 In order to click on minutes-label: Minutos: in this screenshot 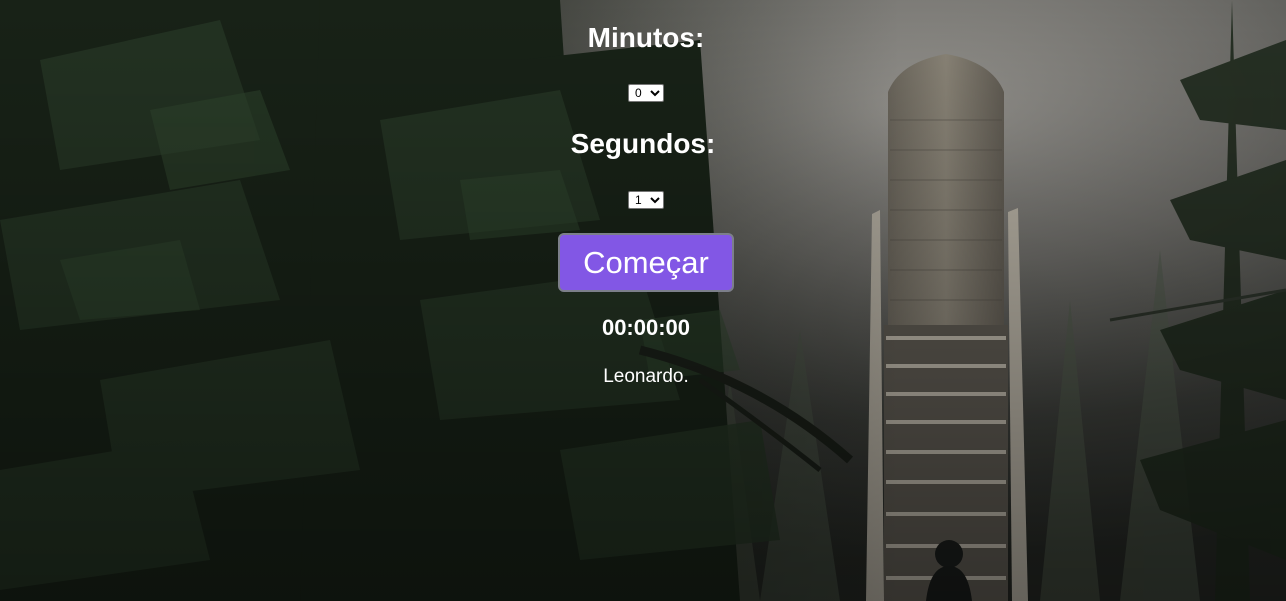, I will do `click(646, 37)`.